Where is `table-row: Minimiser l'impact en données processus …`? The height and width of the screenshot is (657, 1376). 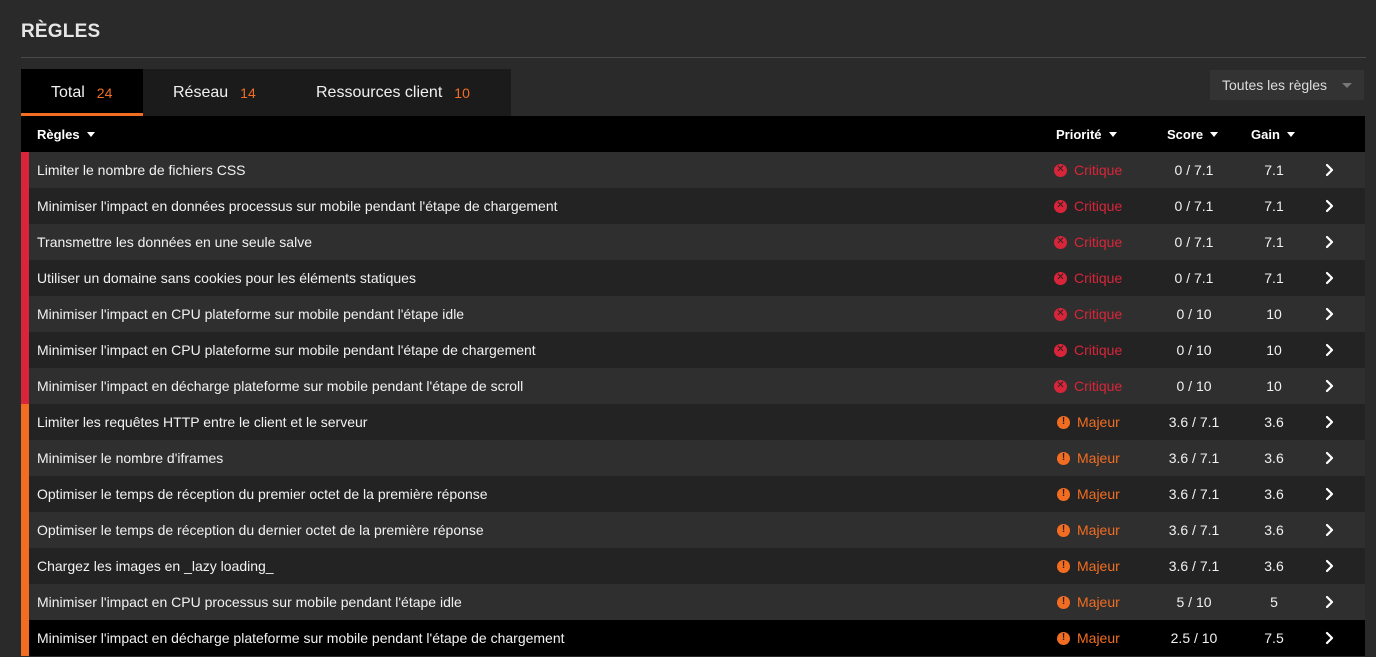 table-row: Minimiser l'impact en données processus … is located at coordinates (693, 206).